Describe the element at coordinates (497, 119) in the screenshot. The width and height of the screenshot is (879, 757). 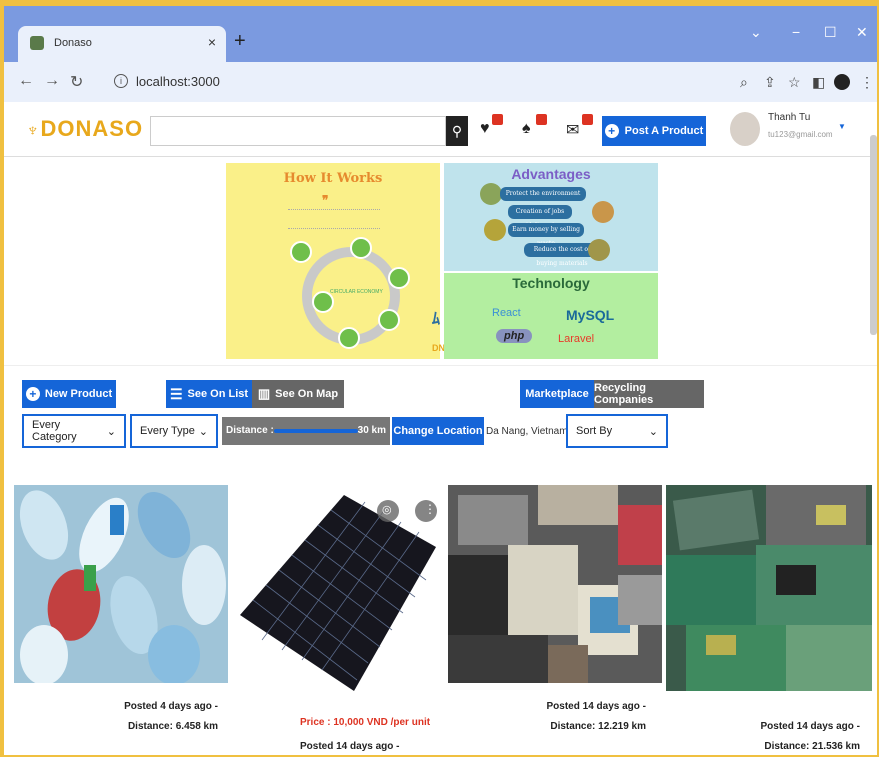
I see `wishlist-badge` at that location.